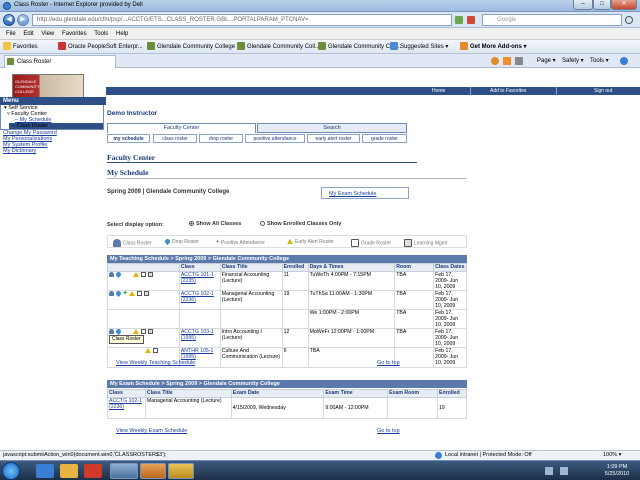 The height and width of the screenshot is (480, 640). I want to click on explorer-taskbar-icon, so click(69, 471).